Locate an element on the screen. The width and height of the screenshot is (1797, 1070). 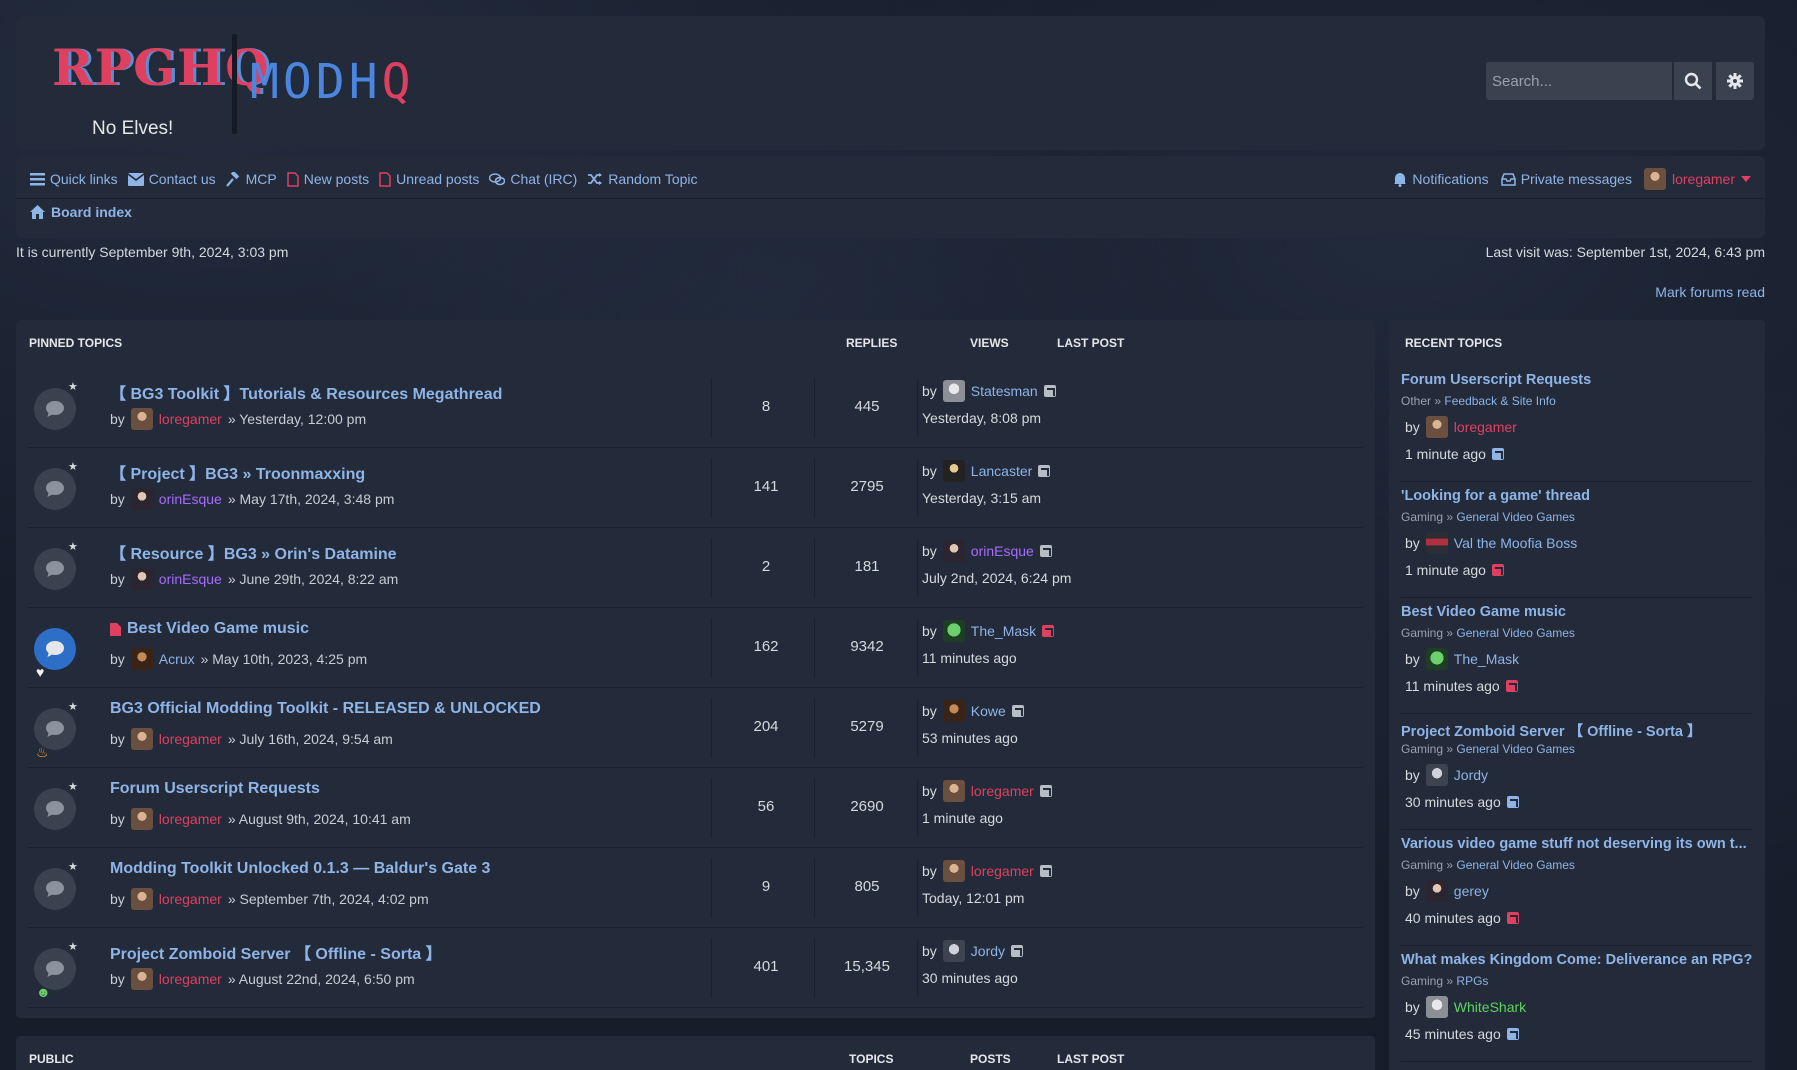
last-post-author: by The_Mask is located at coordinates (988, 631).